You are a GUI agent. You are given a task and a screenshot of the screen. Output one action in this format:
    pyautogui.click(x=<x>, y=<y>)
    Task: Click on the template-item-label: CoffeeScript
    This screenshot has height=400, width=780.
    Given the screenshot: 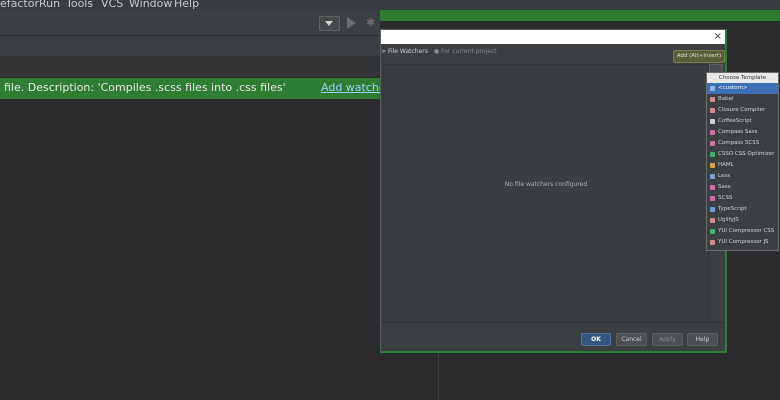 What is the action you would take?
    pyautogui.click(x=735, y=121)
    